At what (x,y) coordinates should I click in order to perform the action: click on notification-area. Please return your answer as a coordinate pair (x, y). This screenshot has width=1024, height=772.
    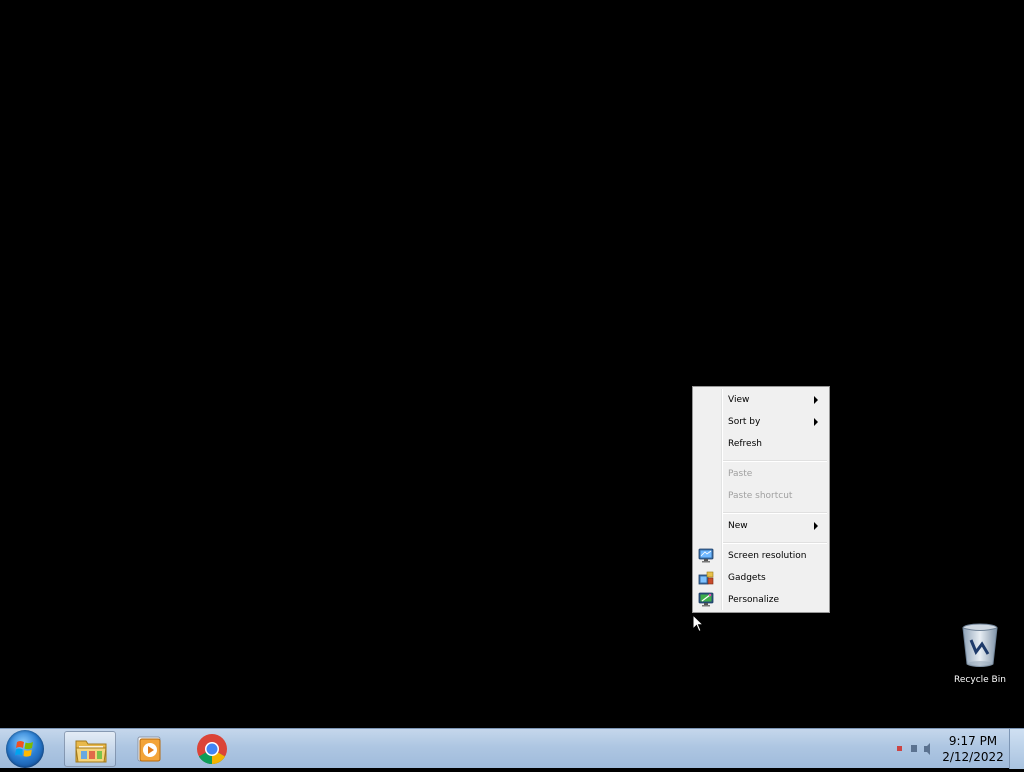
    Looking at the image, I should click on (914, 748).